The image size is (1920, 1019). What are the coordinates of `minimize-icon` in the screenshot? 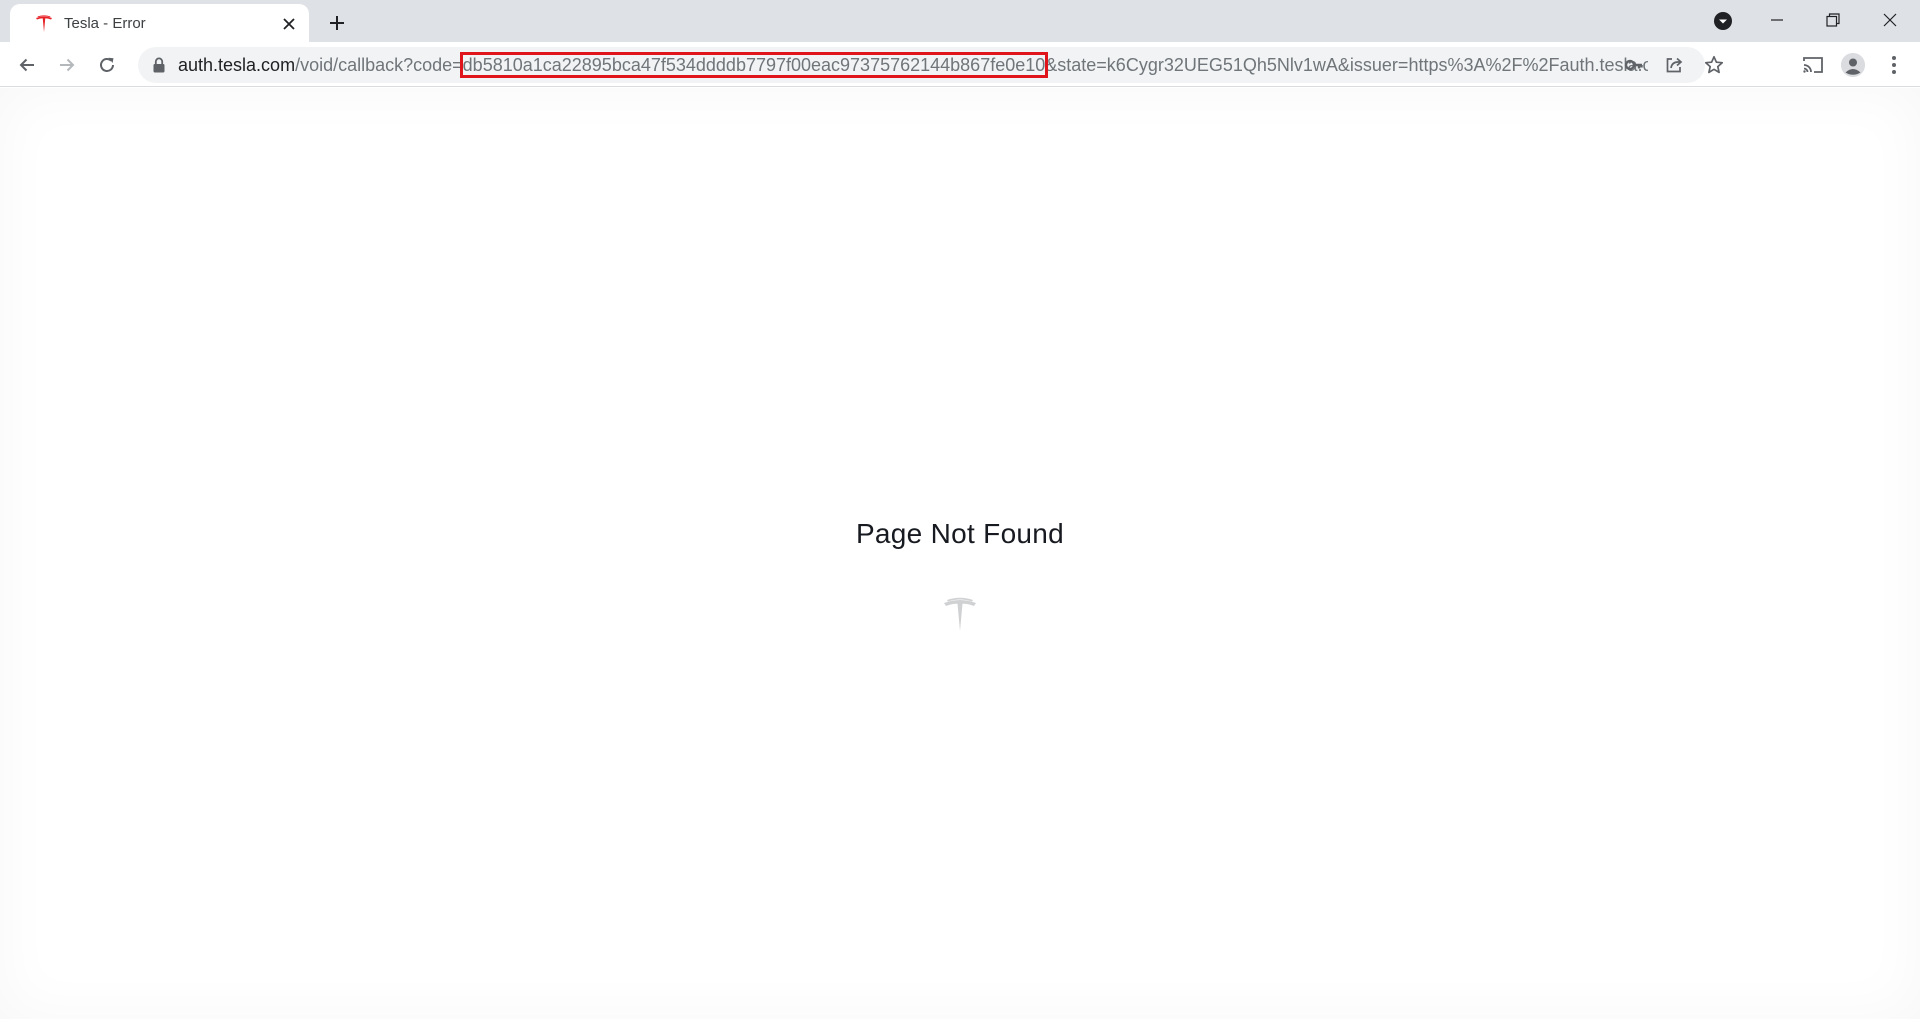 It's located at (1777, 20).